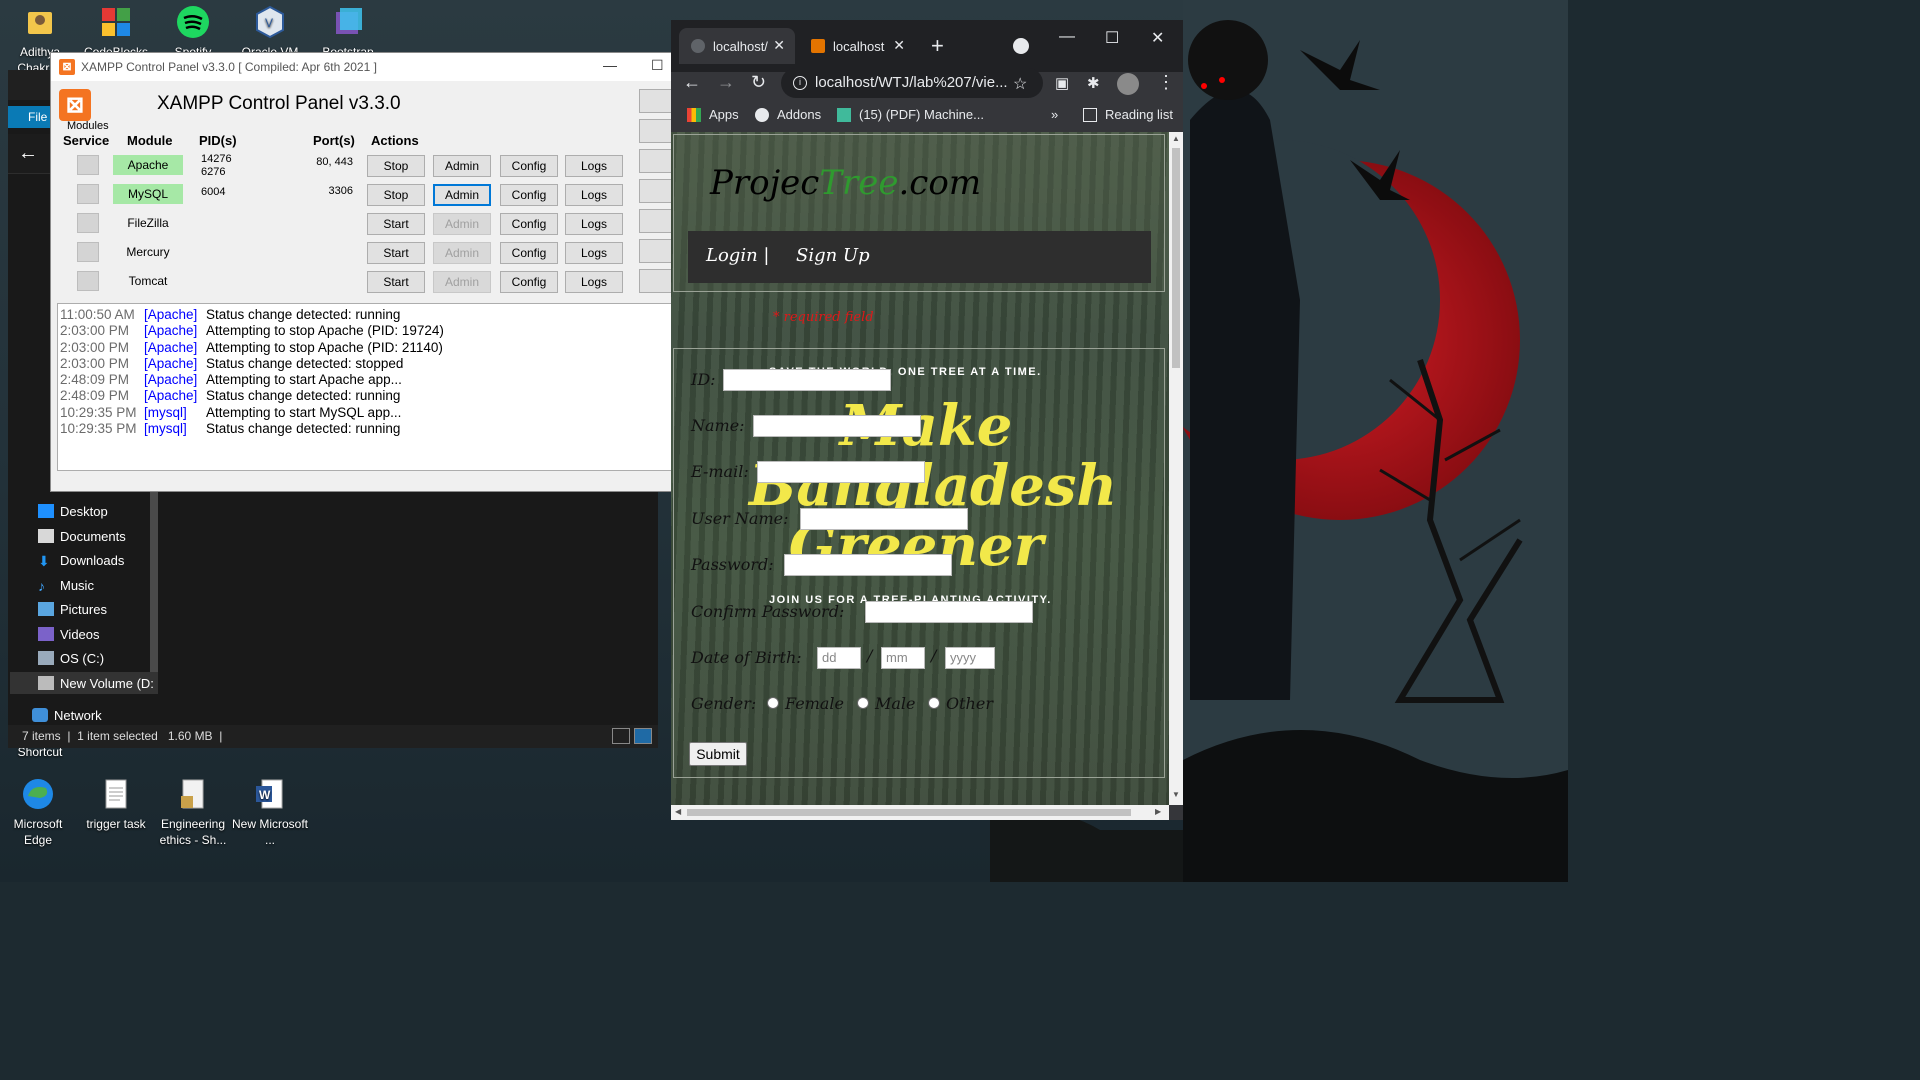 The height and width of the screenshot is (1080, 1920). What do you see at coordinates (1020, 84) in the screenshot?
I see `bookmark-star-icon: ☆` at bounding box center [1020, 84].